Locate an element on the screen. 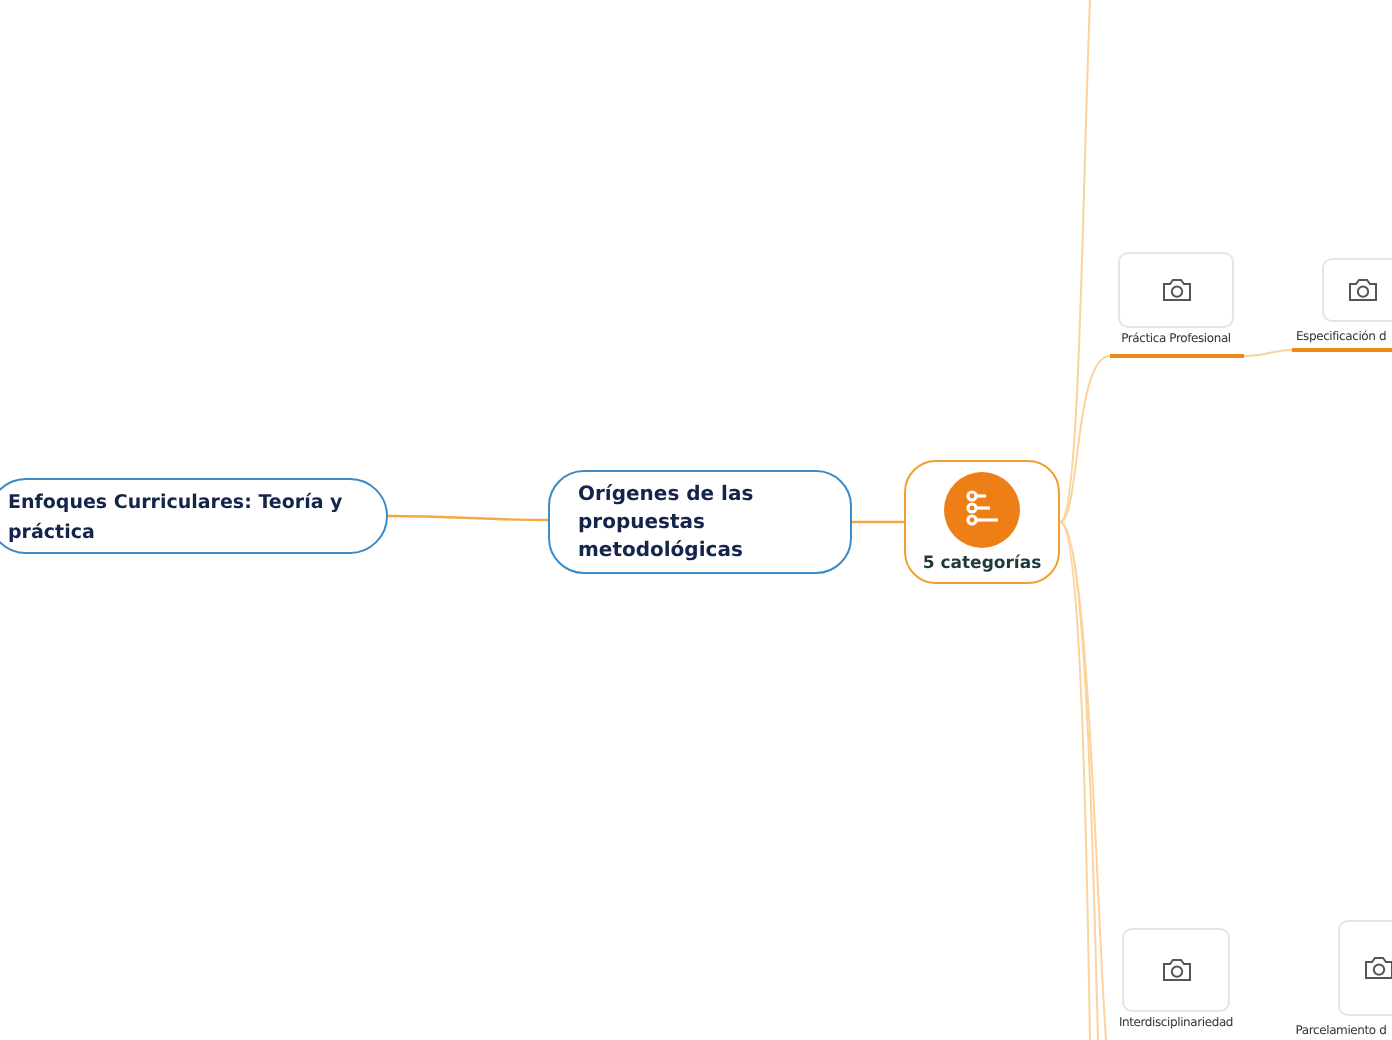  list-icon is located at coordinates (982, 510).